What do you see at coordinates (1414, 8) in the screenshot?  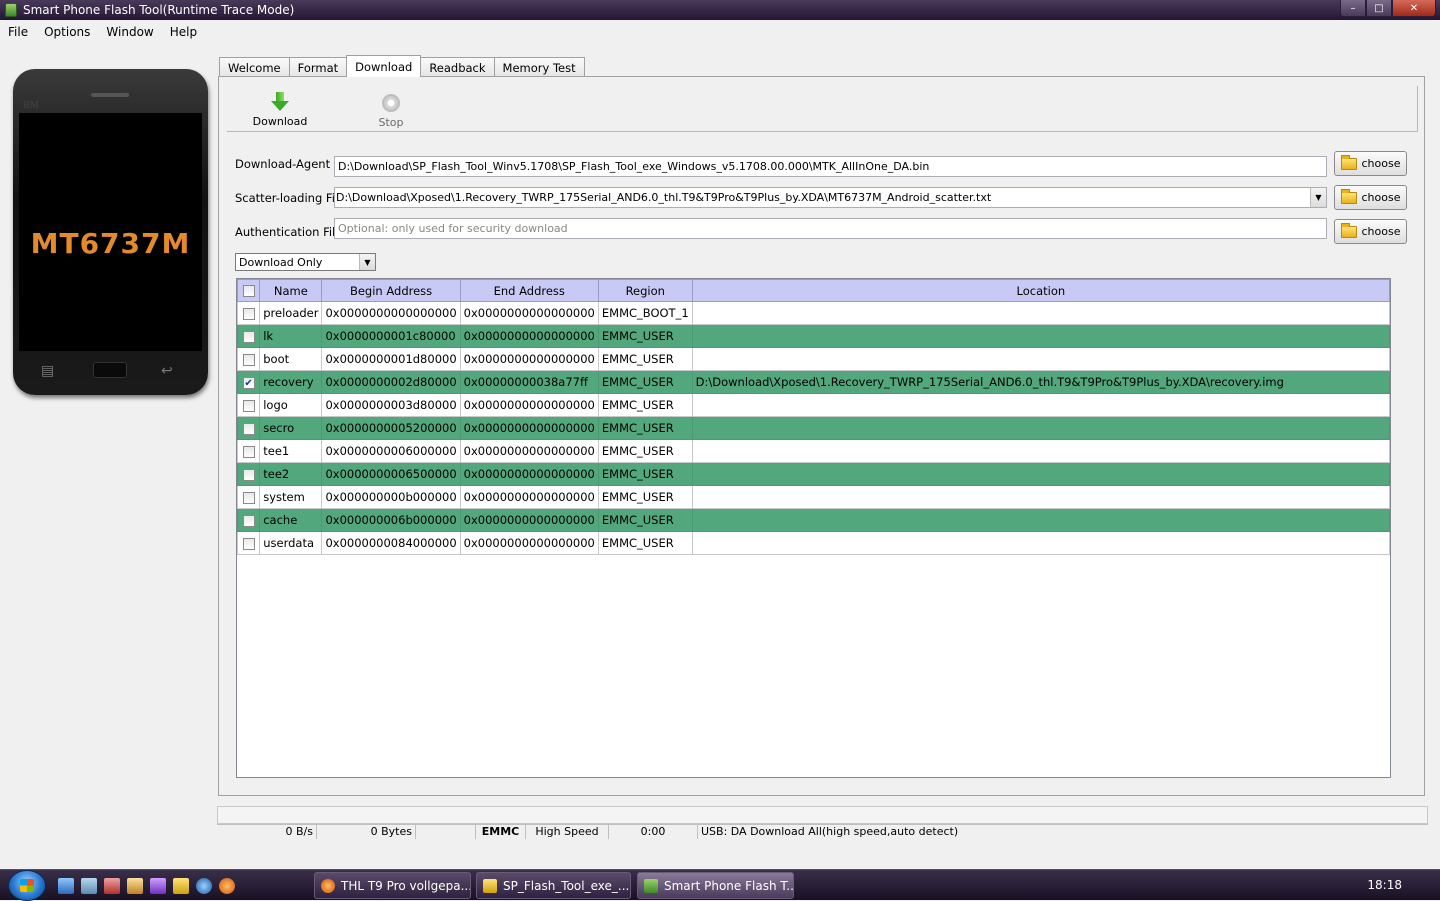 I see `close-button: ✕` at bounding box center [1414, 8].